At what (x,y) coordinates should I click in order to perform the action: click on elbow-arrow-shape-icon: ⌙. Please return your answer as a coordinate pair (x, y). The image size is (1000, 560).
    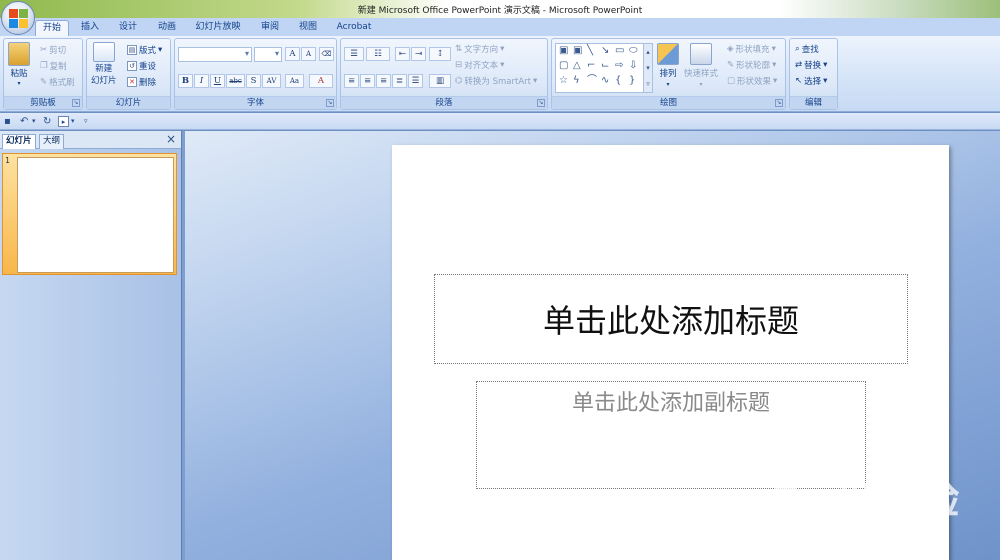
    Looking at the image, I should click on (605, 65).